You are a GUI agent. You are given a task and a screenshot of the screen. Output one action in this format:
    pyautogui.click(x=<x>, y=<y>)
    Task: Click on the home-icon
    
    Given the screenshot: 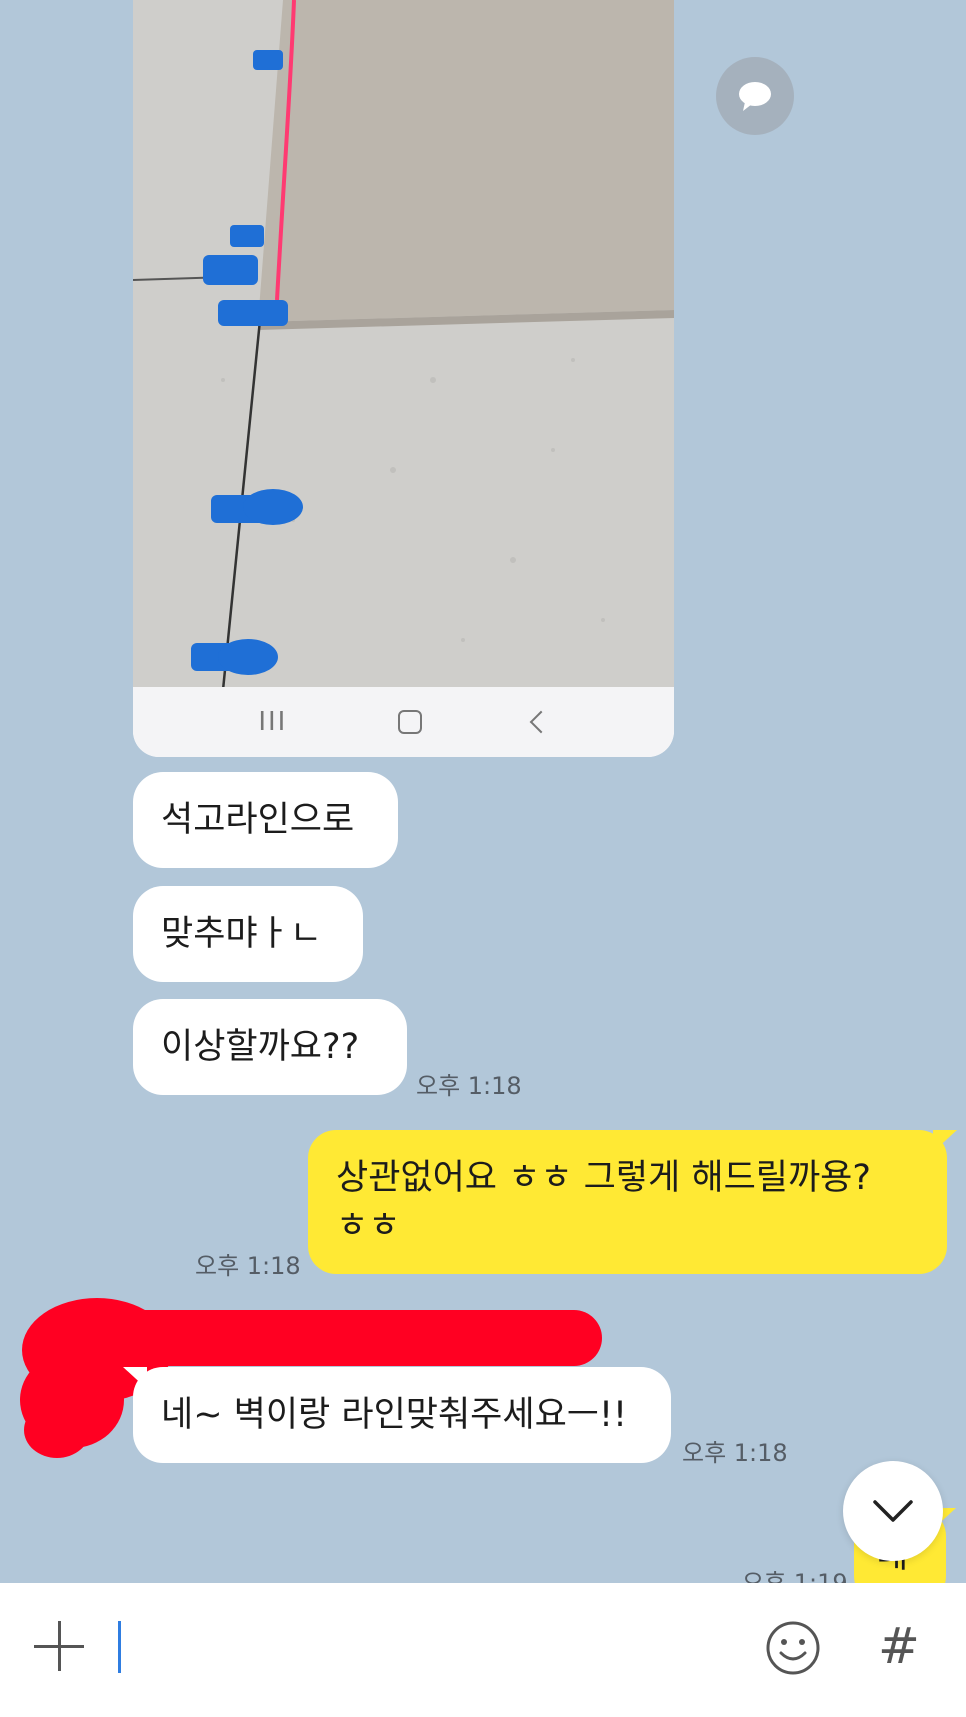 What is the action you would take?
    pyautogui.click(x=410, y=722)
    